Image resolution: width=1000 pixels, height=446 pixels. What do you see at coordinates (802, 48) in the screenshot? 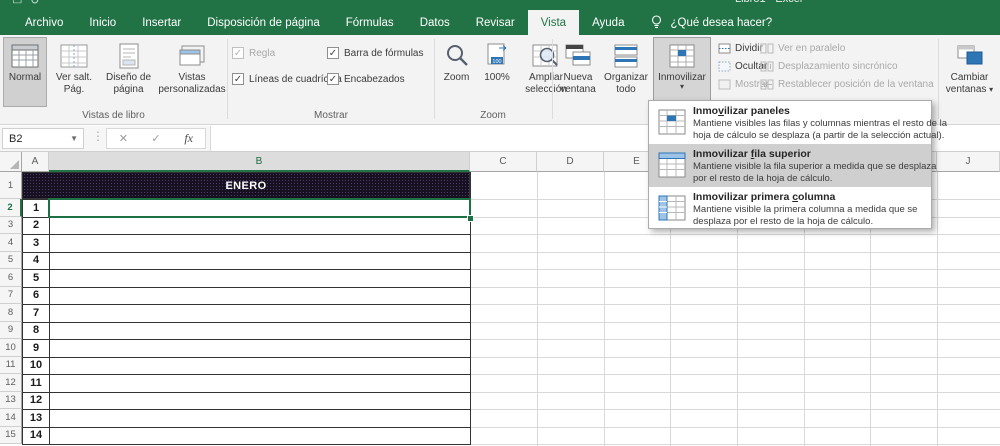
I see `view-side-by-side-button: Ver en paralelo` at bounding box center [802, 48].